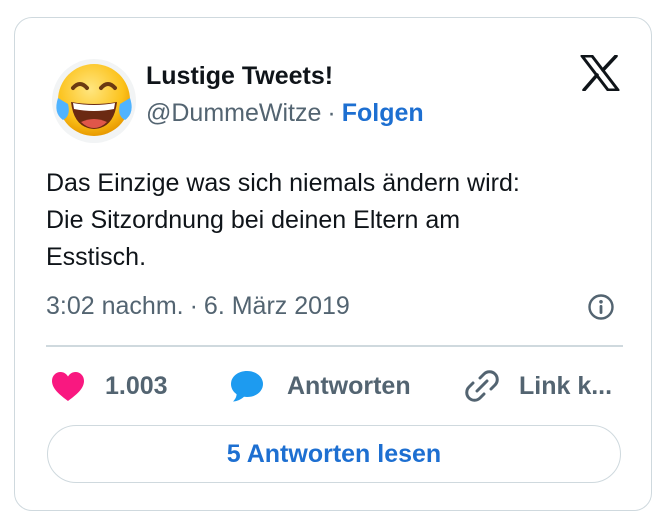 The height and width of the screenshot is (524, 668). What do you see at coordinates (349, 385) in the screenshot?
I see `reply-label: Antworten` at bounding box center [349, 385].